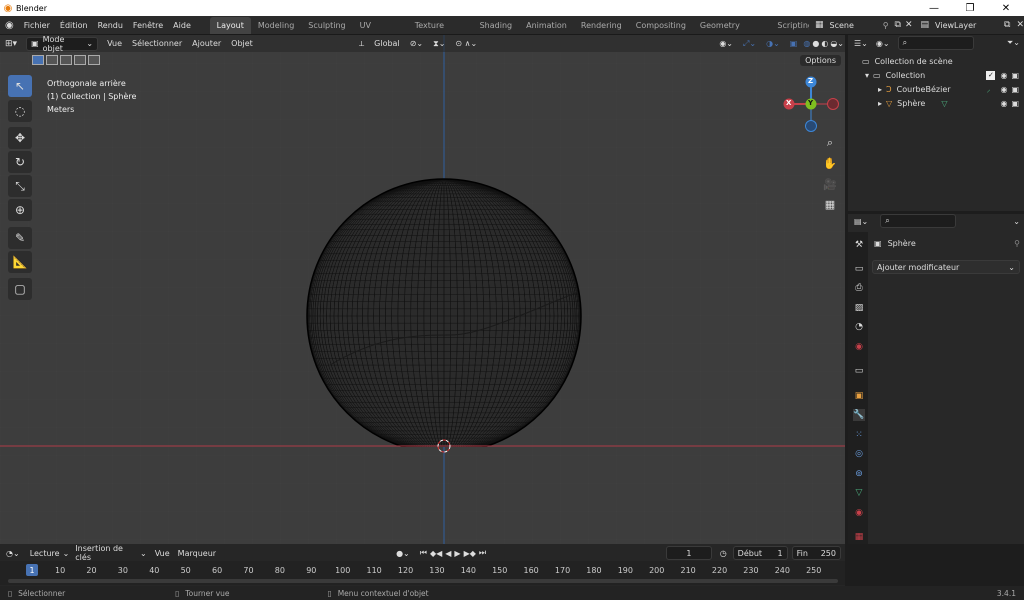 Image resolution: width=1024 pixels, height=600 pixels. What do you see at coordinates (106, 553) in the screenshot?
I see `menu-keying: Insertion de clés` at bounding box center [106, 553].